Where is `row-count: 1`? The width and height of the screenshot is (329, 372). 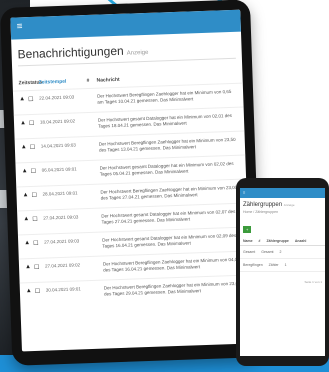
row-count: 1 is located at coordinates (285, 265).